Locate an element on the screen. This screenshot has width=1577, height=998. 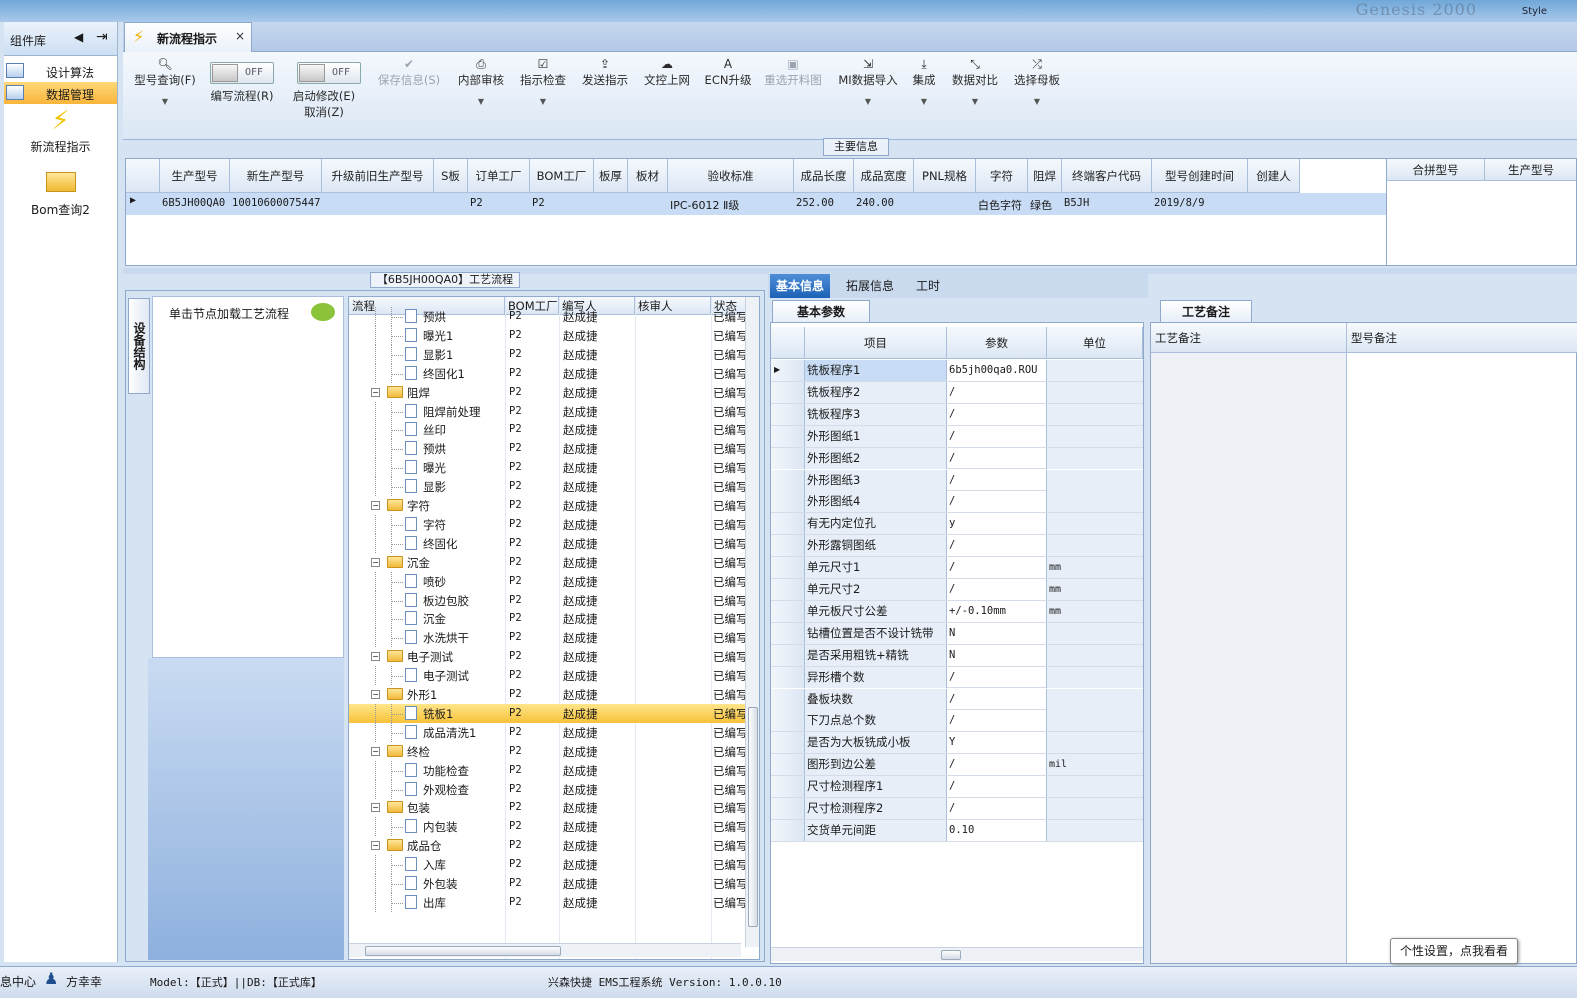
tree-row: 阻焊前处理 P2 赵成捷 已编写 is located at coordinates (547, 411).